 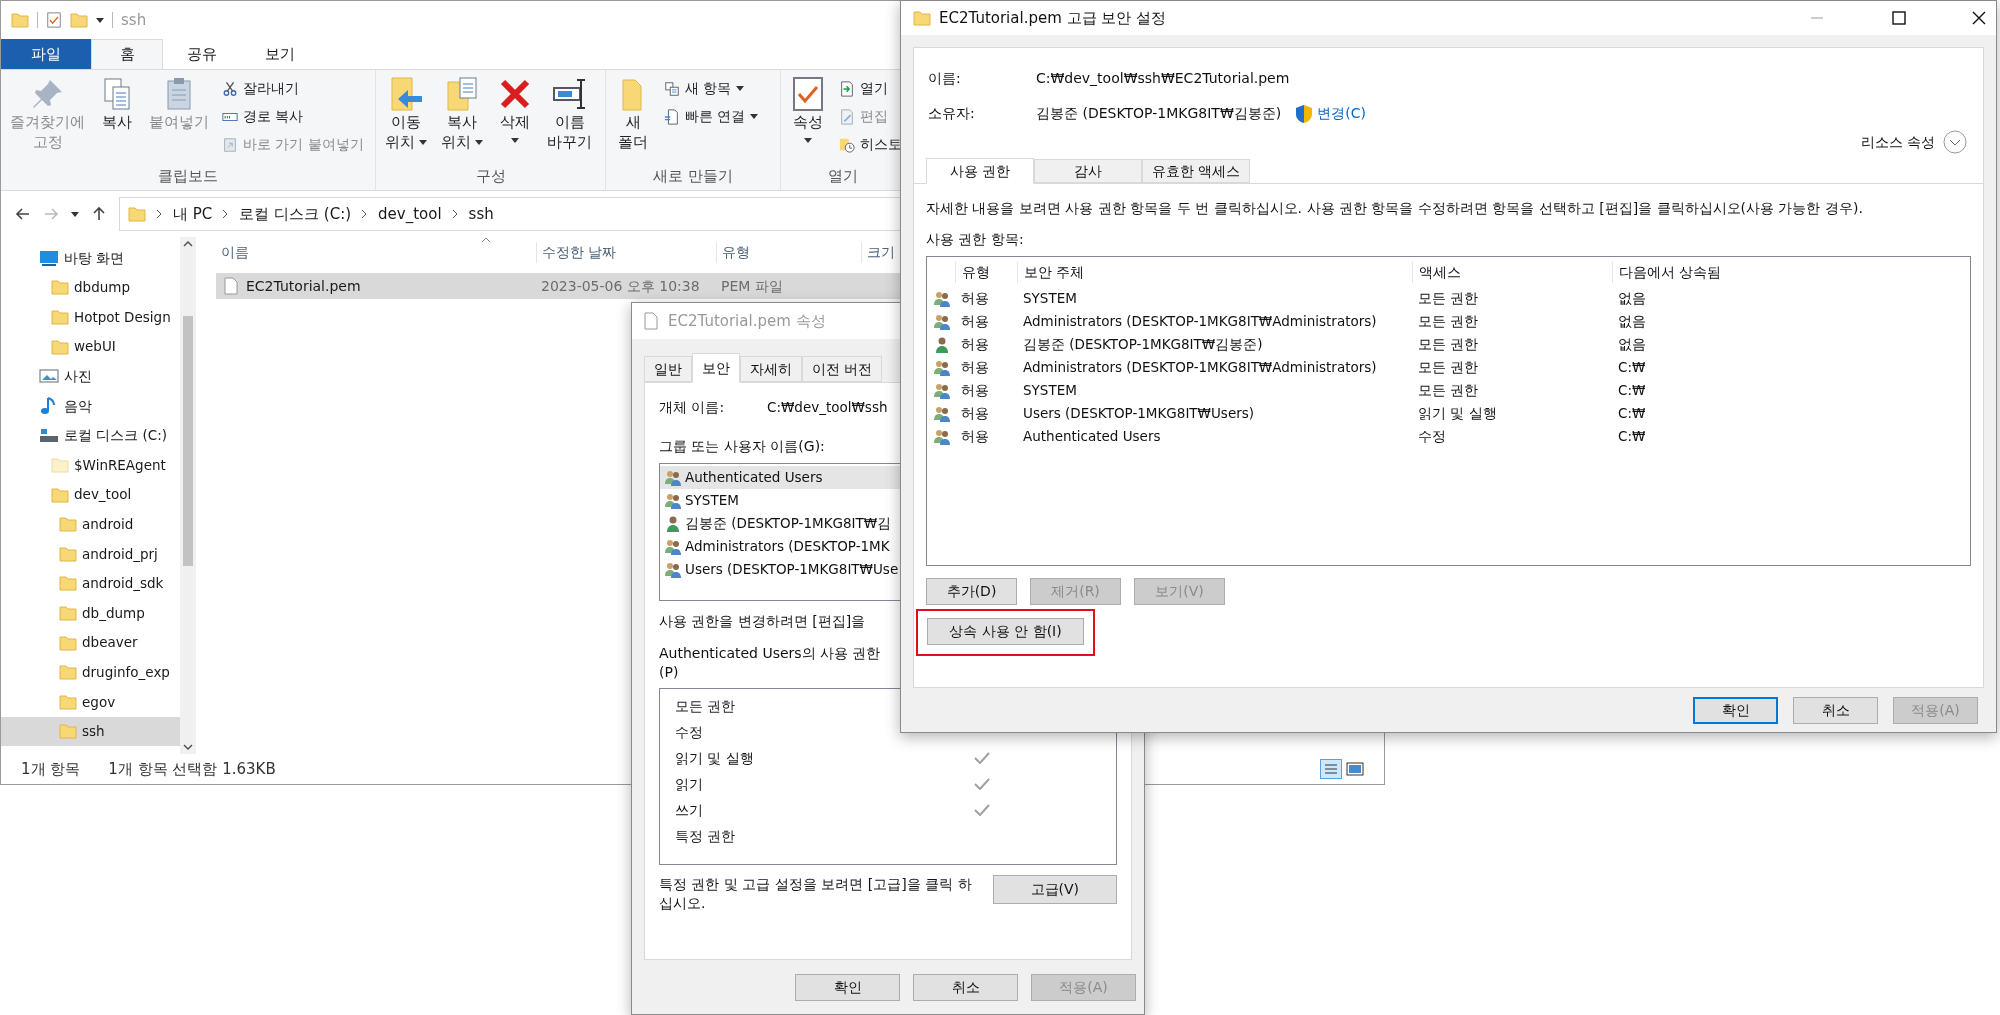 I want to click on nav-item: Hotpot Design, so click(x=90, y=317).